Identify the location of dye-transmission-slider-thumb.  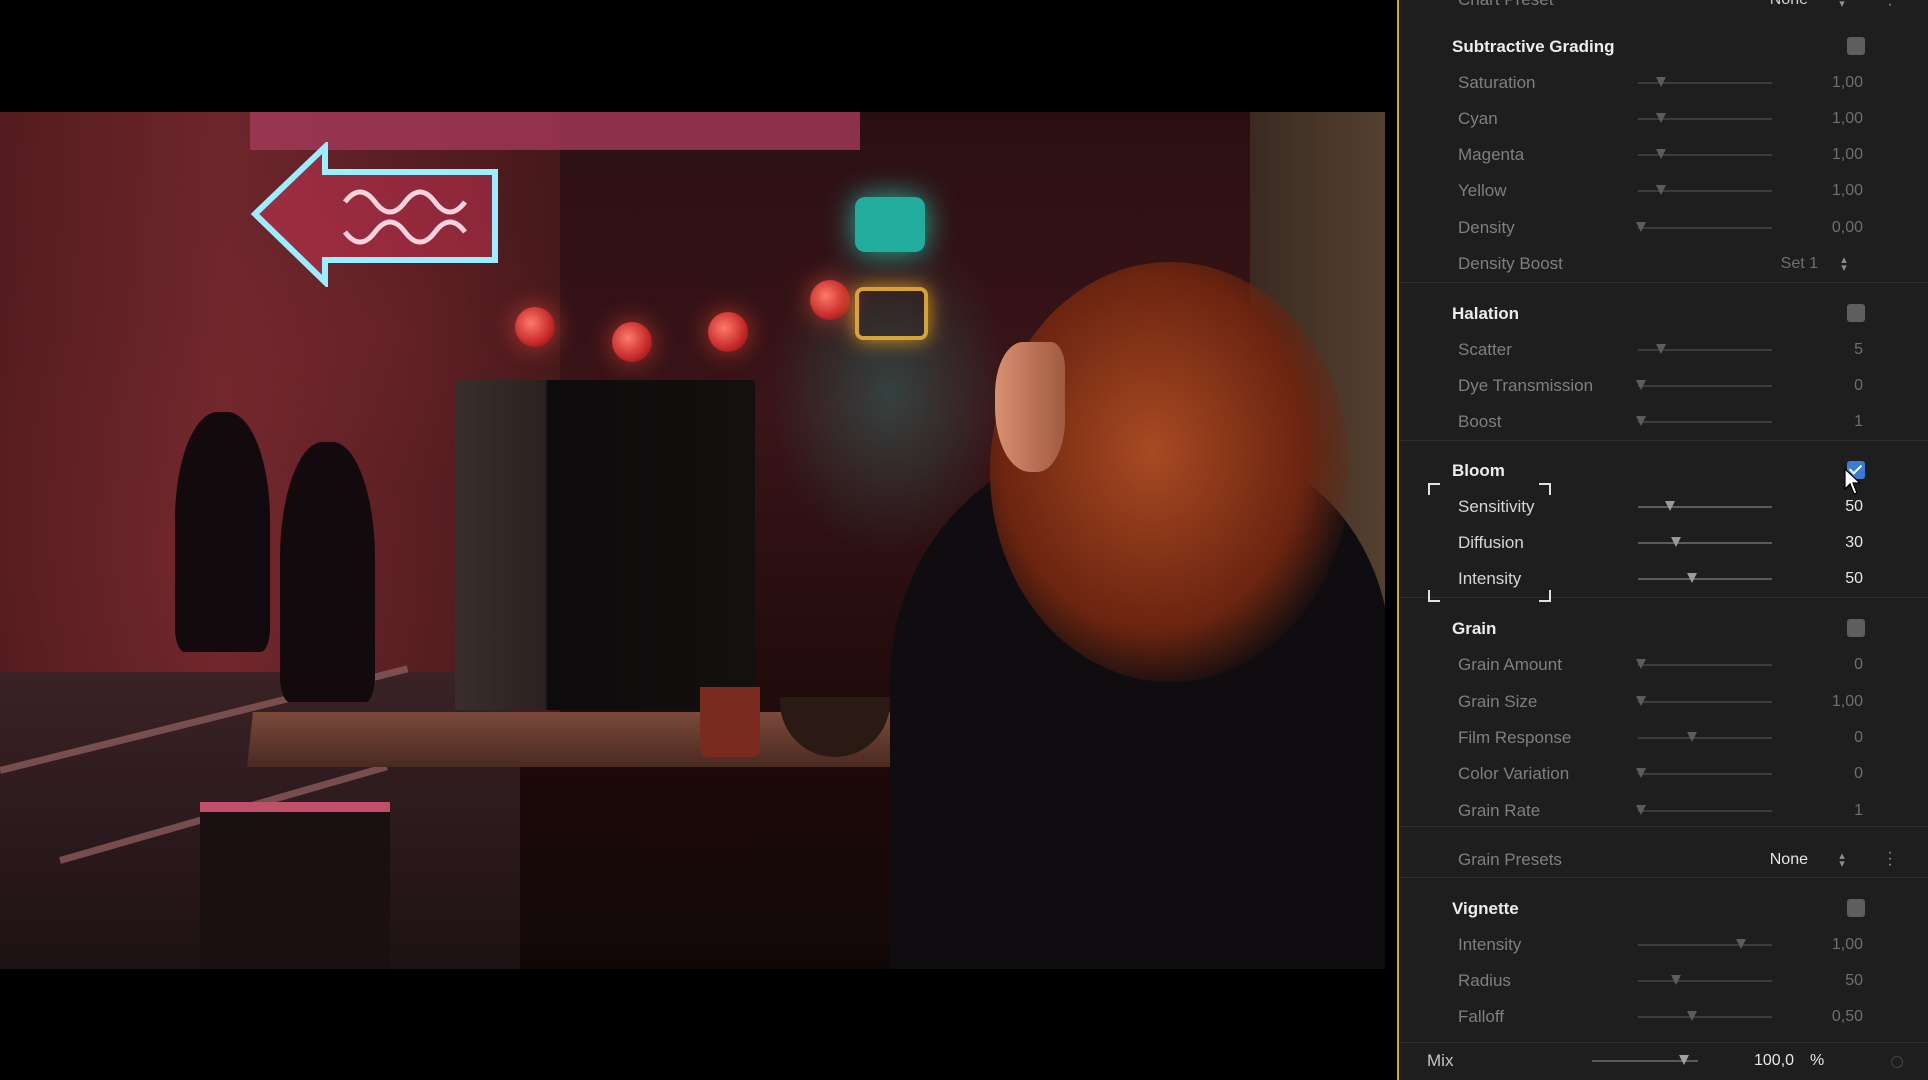
(1640, 385).